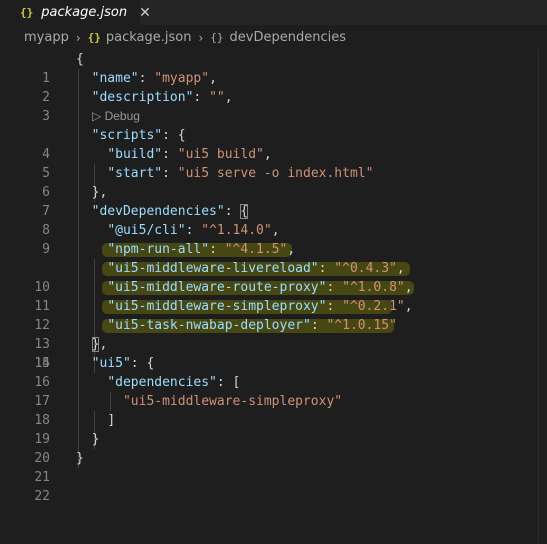 Image resolution: width=547 pixels, height=544 pixels. Describe the element at coordinates (46, 37) in the screenshot. I see `breadcrumb-root: myapp` at that location.